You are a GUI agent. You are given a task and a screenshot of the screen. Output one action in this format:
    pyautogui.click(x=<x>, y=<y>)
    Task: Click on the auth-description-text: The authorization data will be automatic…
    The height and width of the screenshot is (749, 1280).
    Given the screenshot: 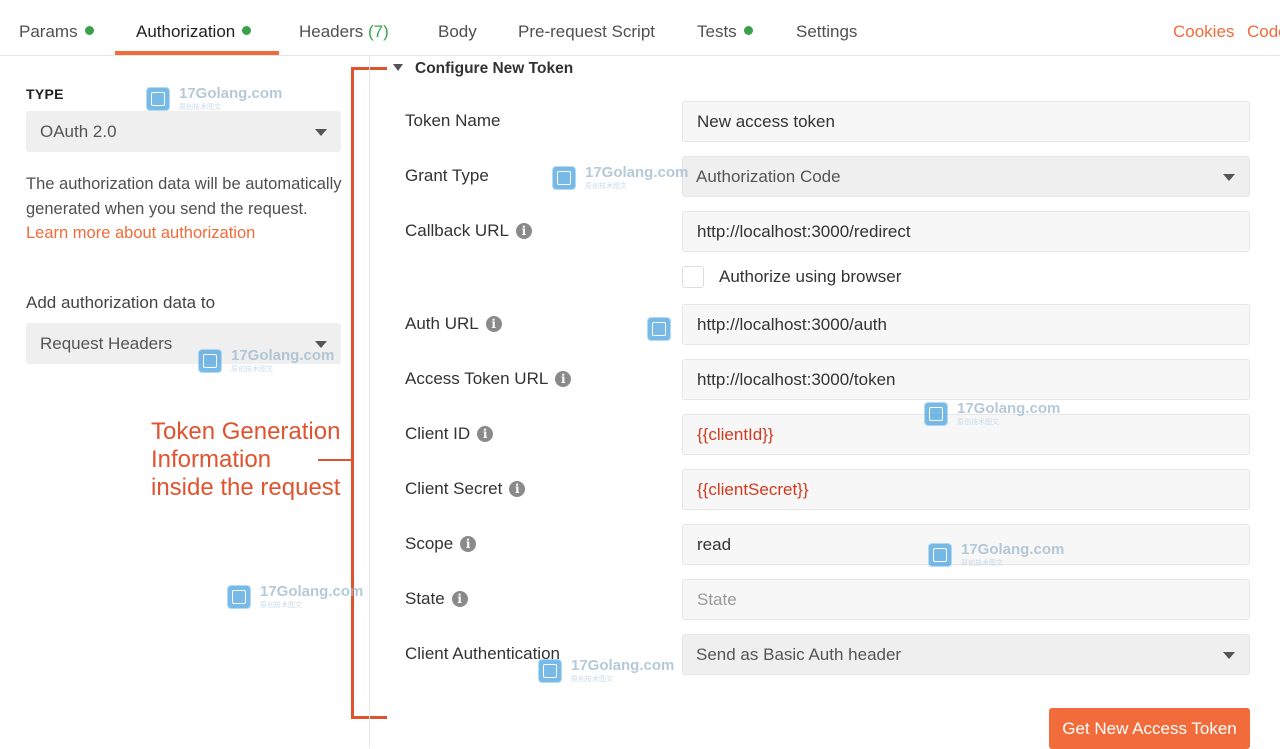 What is the action you would take?
    pyautogui.click(x=184, y=196)
    